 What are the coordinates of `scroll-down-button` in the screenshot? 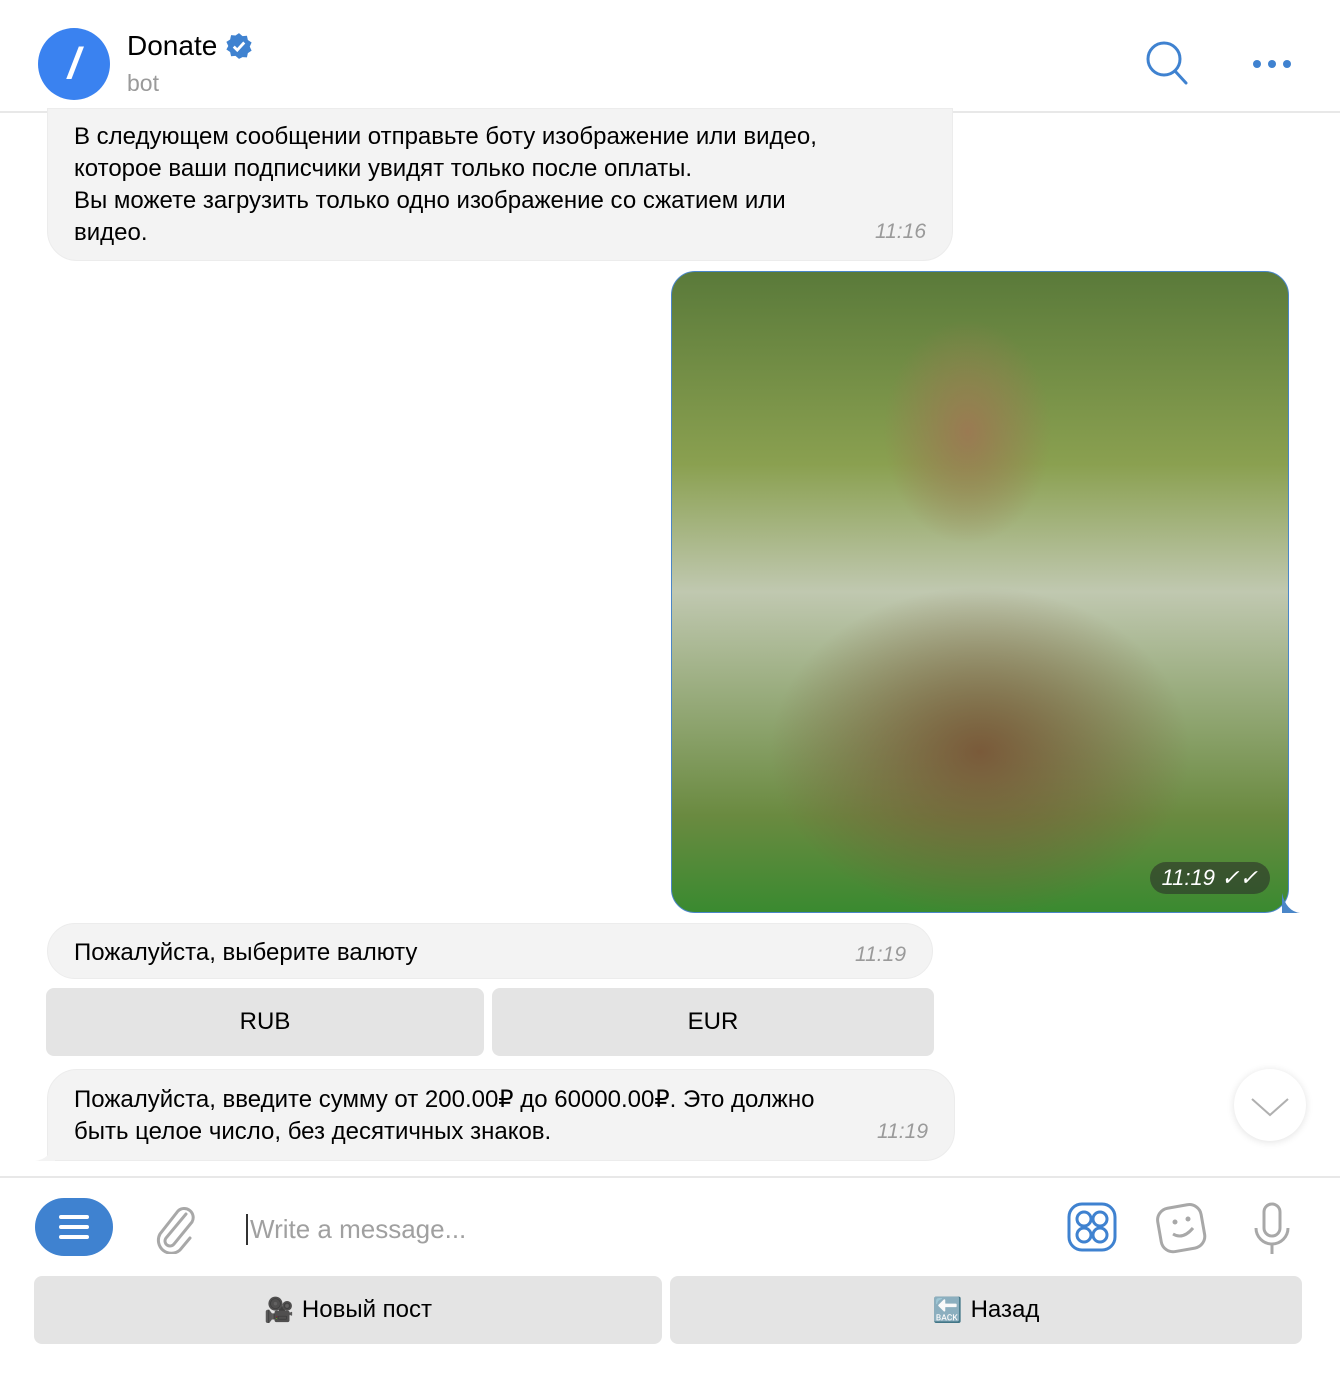 It's located at (1270, 1105).